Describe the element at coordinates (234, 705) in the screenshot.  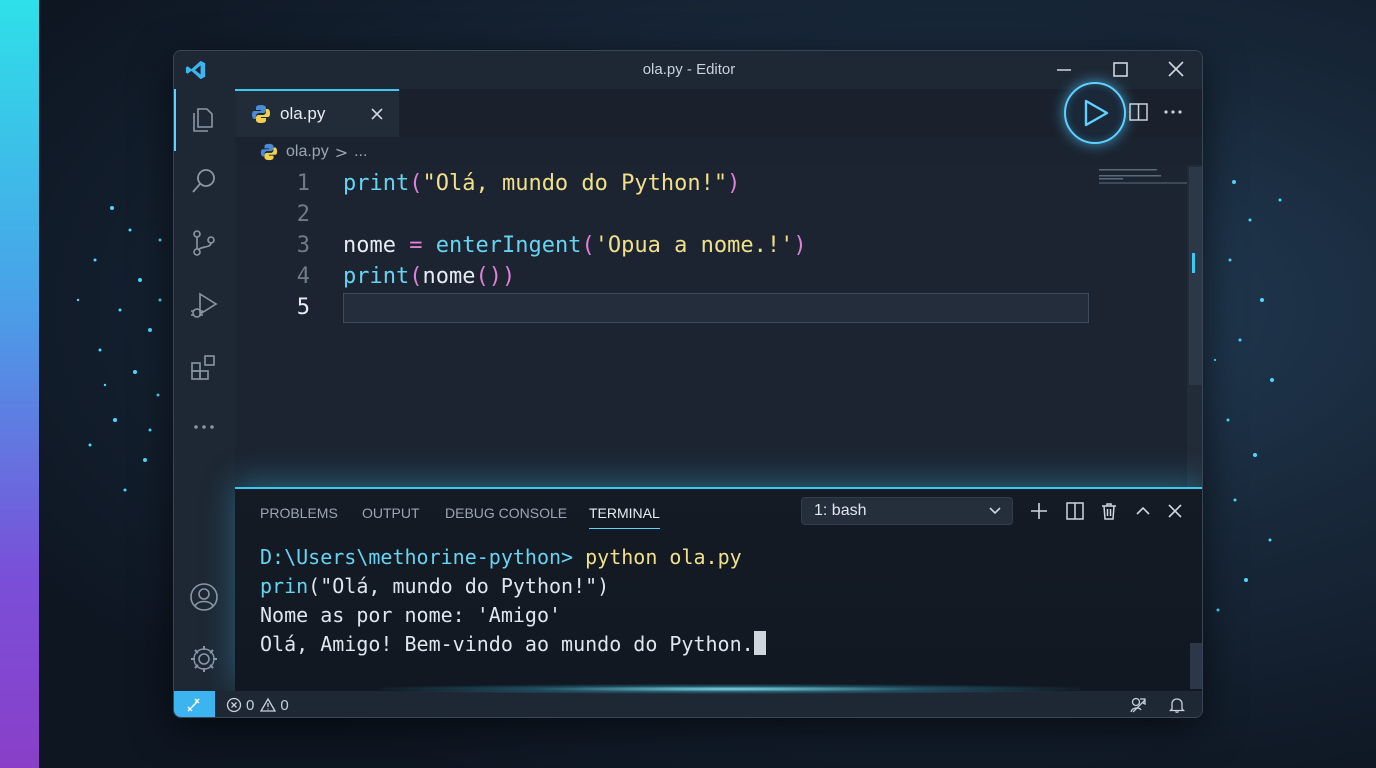
I see `error-icon` at that location.